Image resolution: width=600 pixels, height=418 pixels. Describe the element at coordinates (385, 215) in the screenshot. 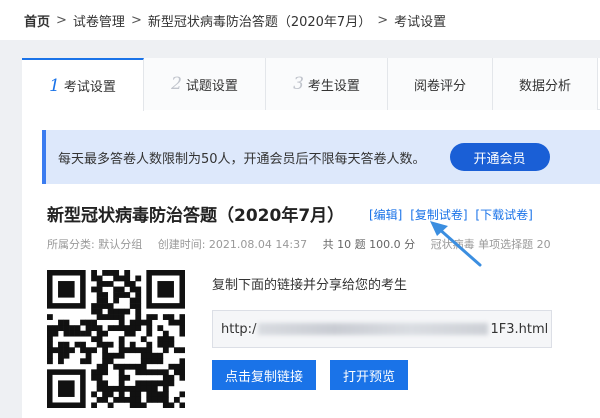

I see `edit-link: [编辑]` at that location.